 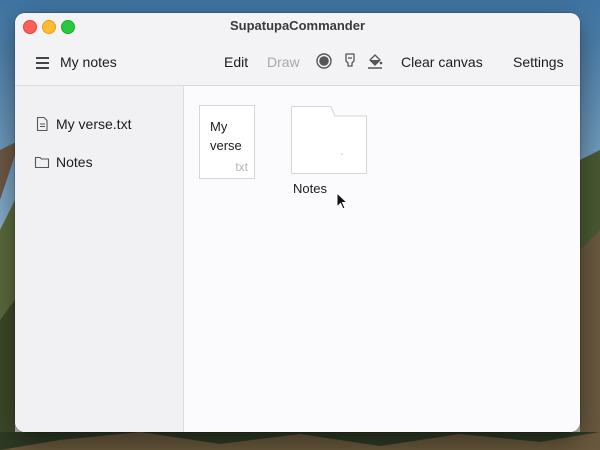 I want to click on toolbar: My notes Edit Draw Clear canvas Settings, so click(x=297, y=62).